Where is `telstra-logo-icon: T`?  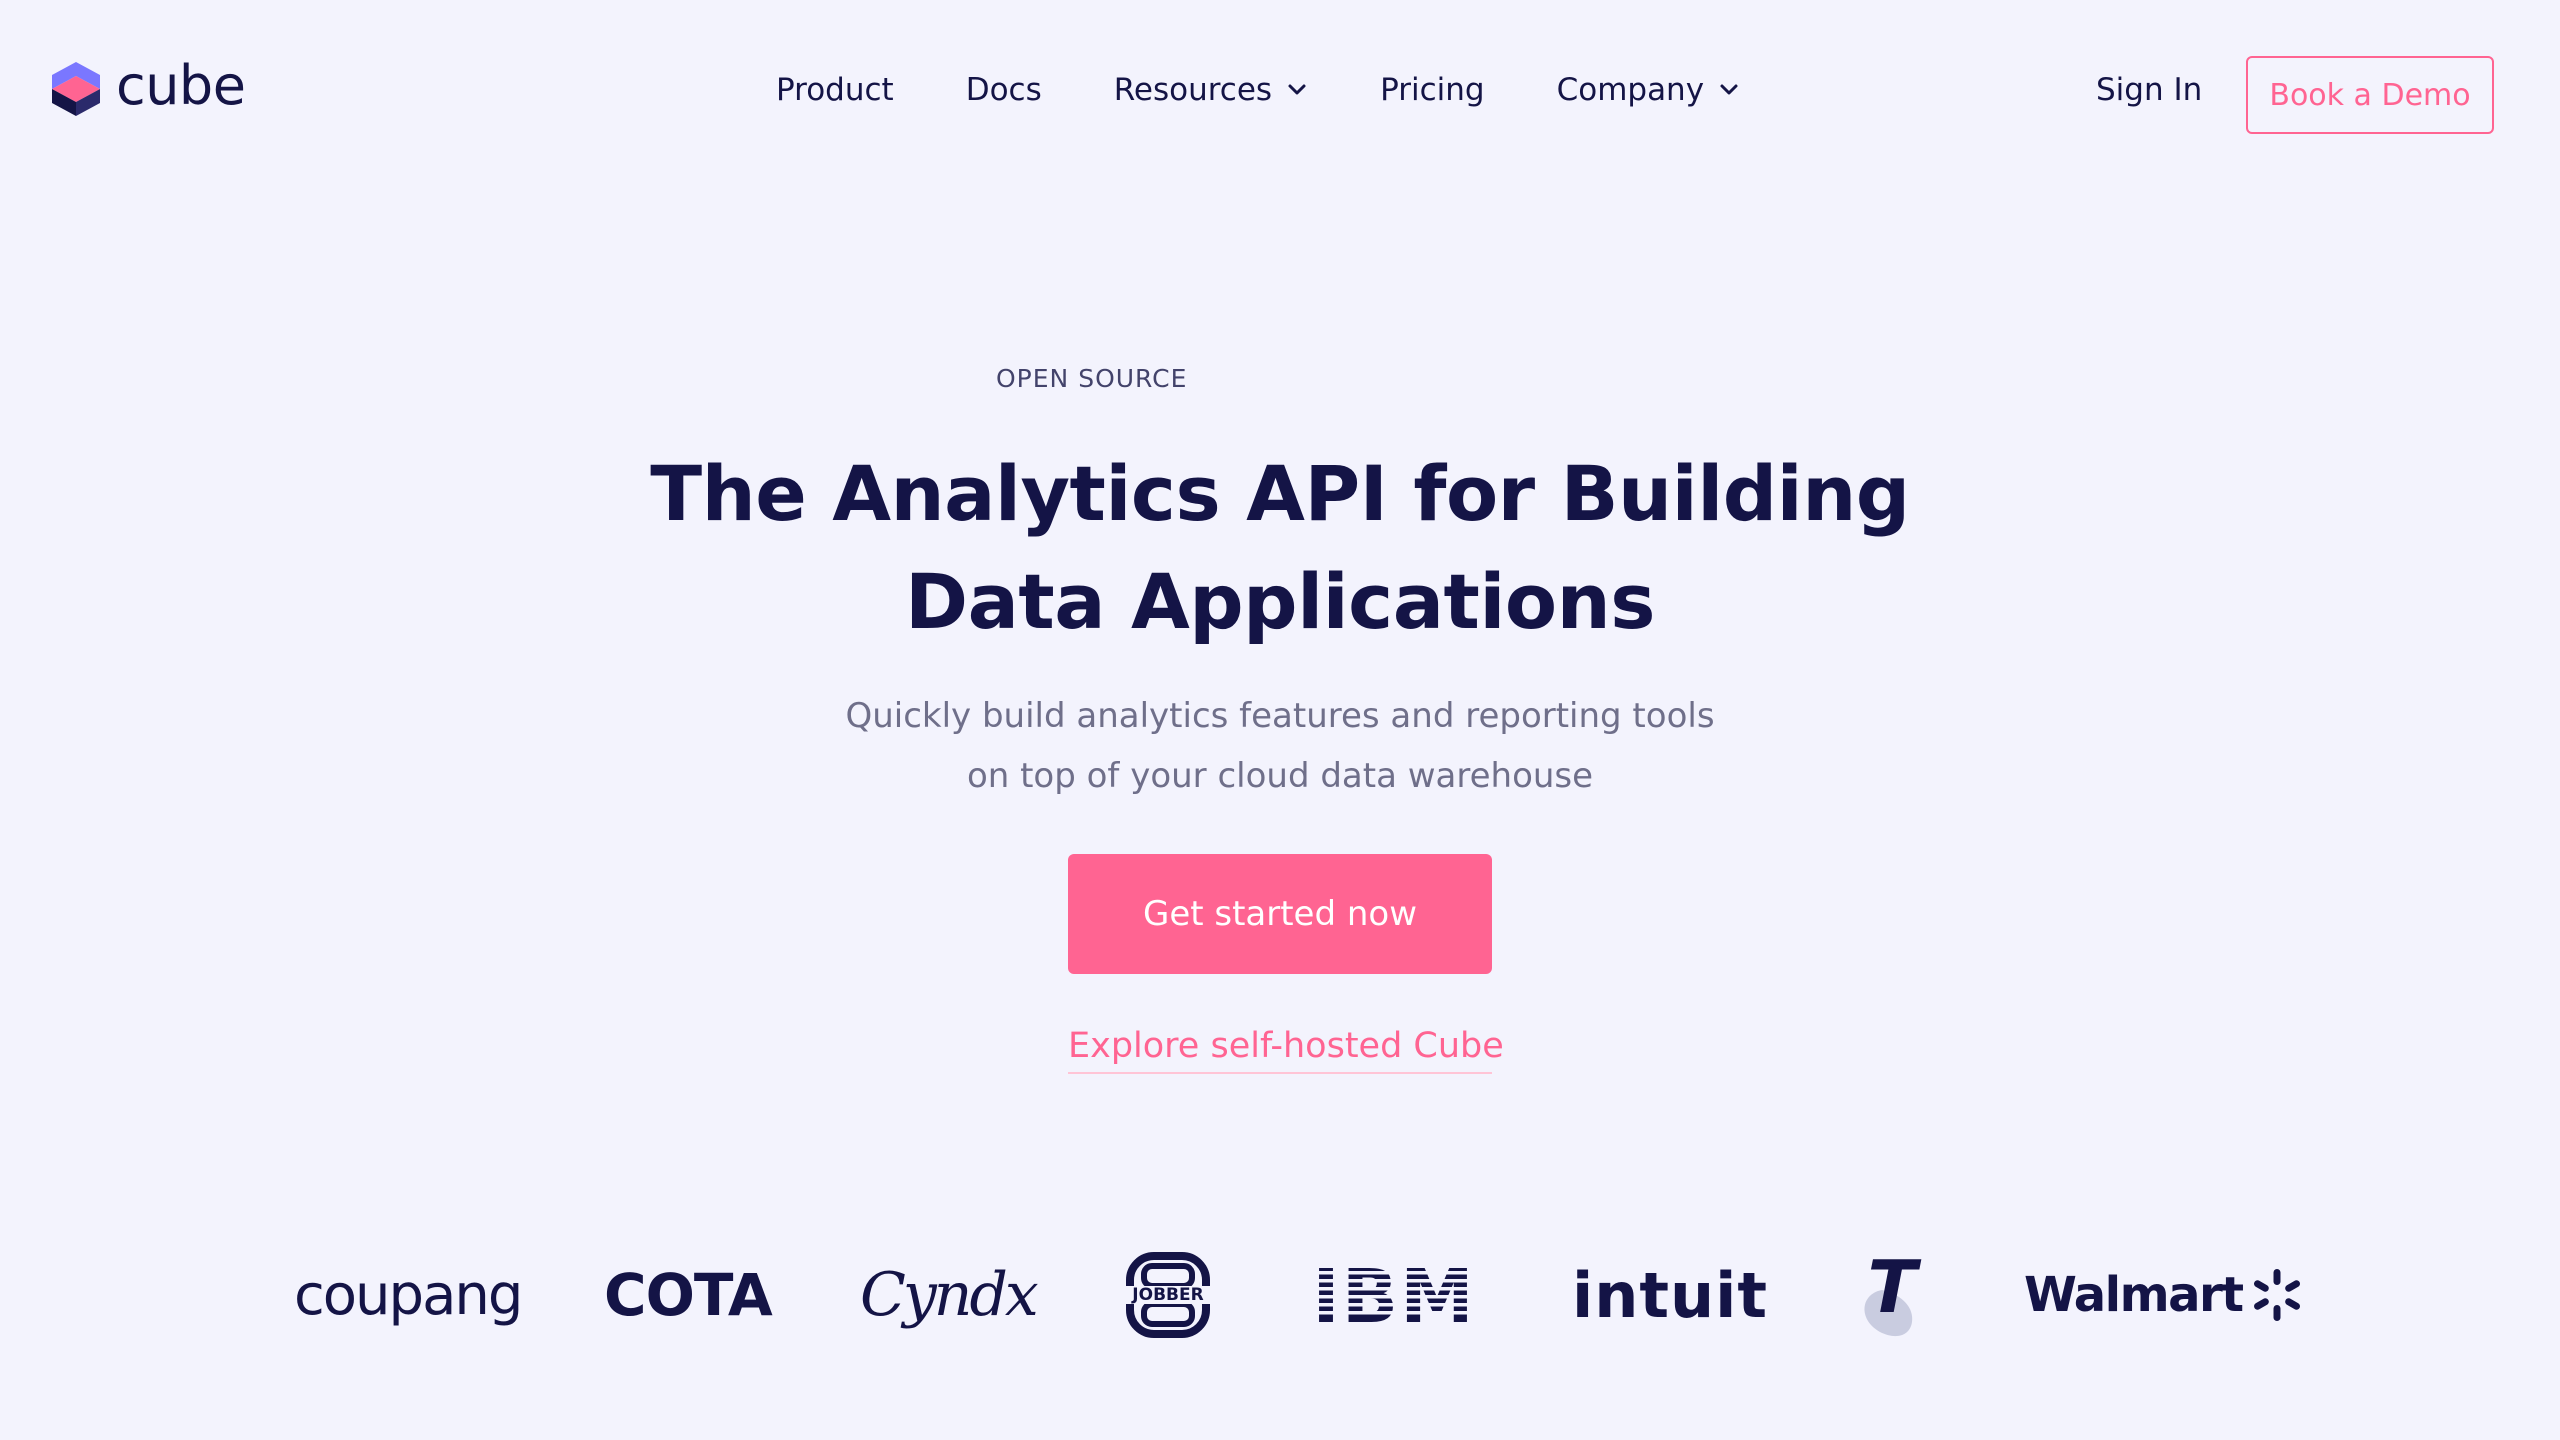 telstra-logo-icon: T is located at coordinates (1892, 1293).